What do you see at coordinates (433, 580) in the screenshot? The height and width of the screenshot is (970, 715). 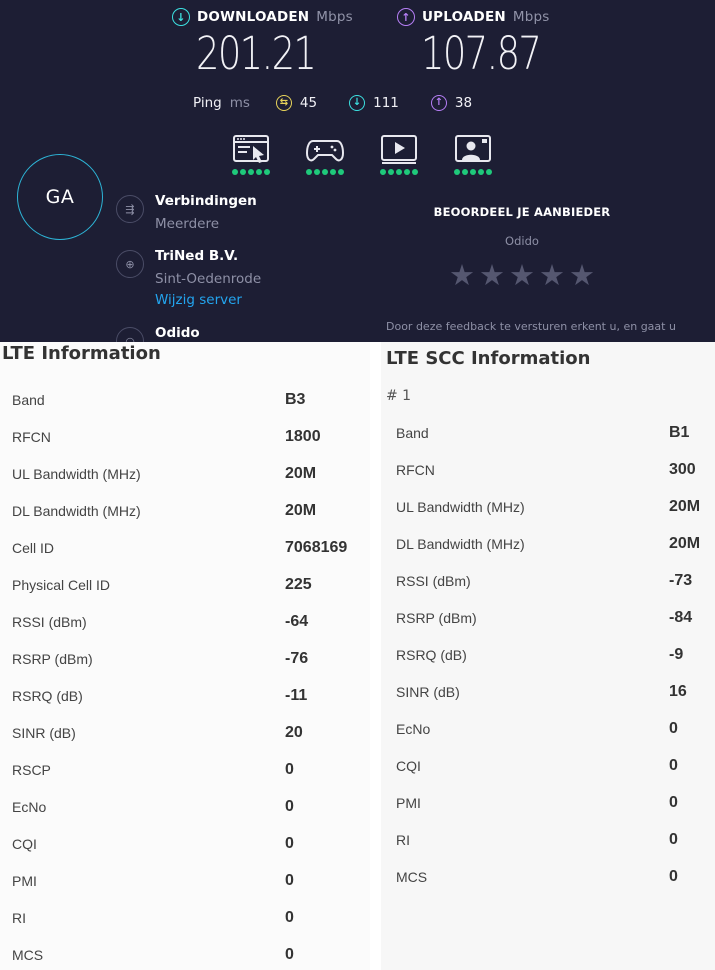 I see `row-label: RSSI (dBm)` at bounding box center [433, 580].